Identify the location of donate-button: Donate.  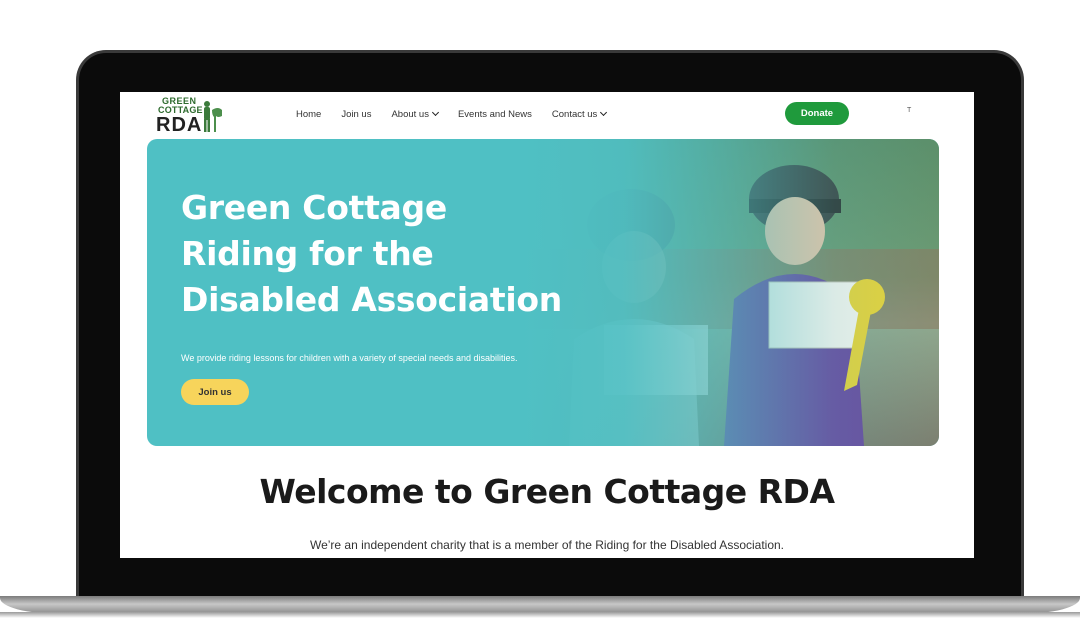
(817, 113).